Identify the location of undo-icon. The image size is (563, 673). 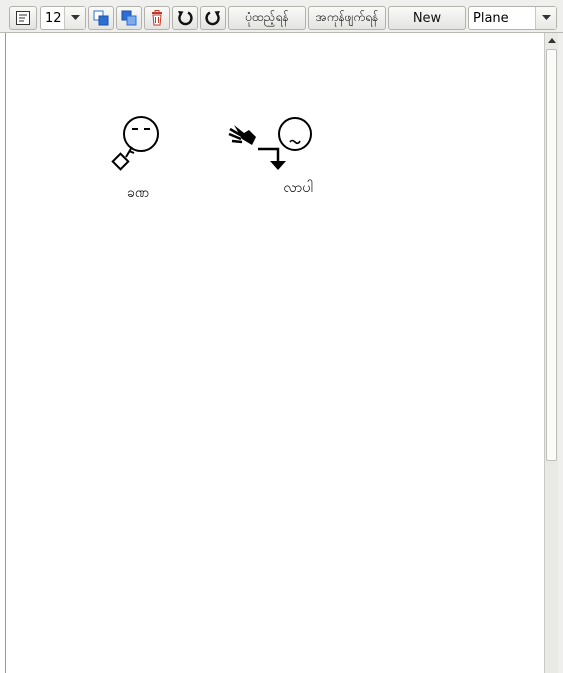
(185, 18).